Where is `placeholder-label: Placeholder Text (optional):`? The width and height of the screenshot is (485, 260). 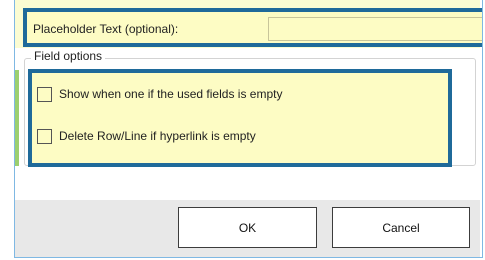
placeholder-label: Placeholder Text (optional): is located at coordinates (106, 29).